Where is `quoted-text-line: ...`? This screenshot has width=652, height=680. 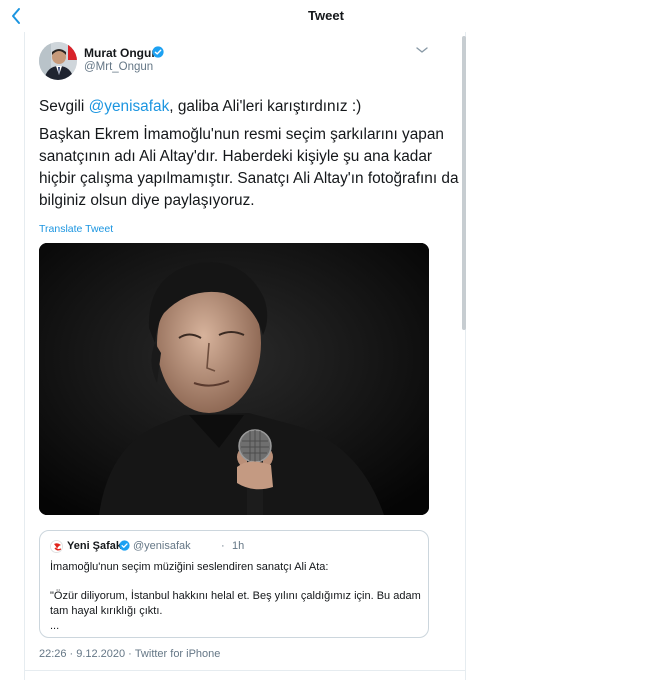
quoted-text-line: ... is located at coordinates (55, 626).